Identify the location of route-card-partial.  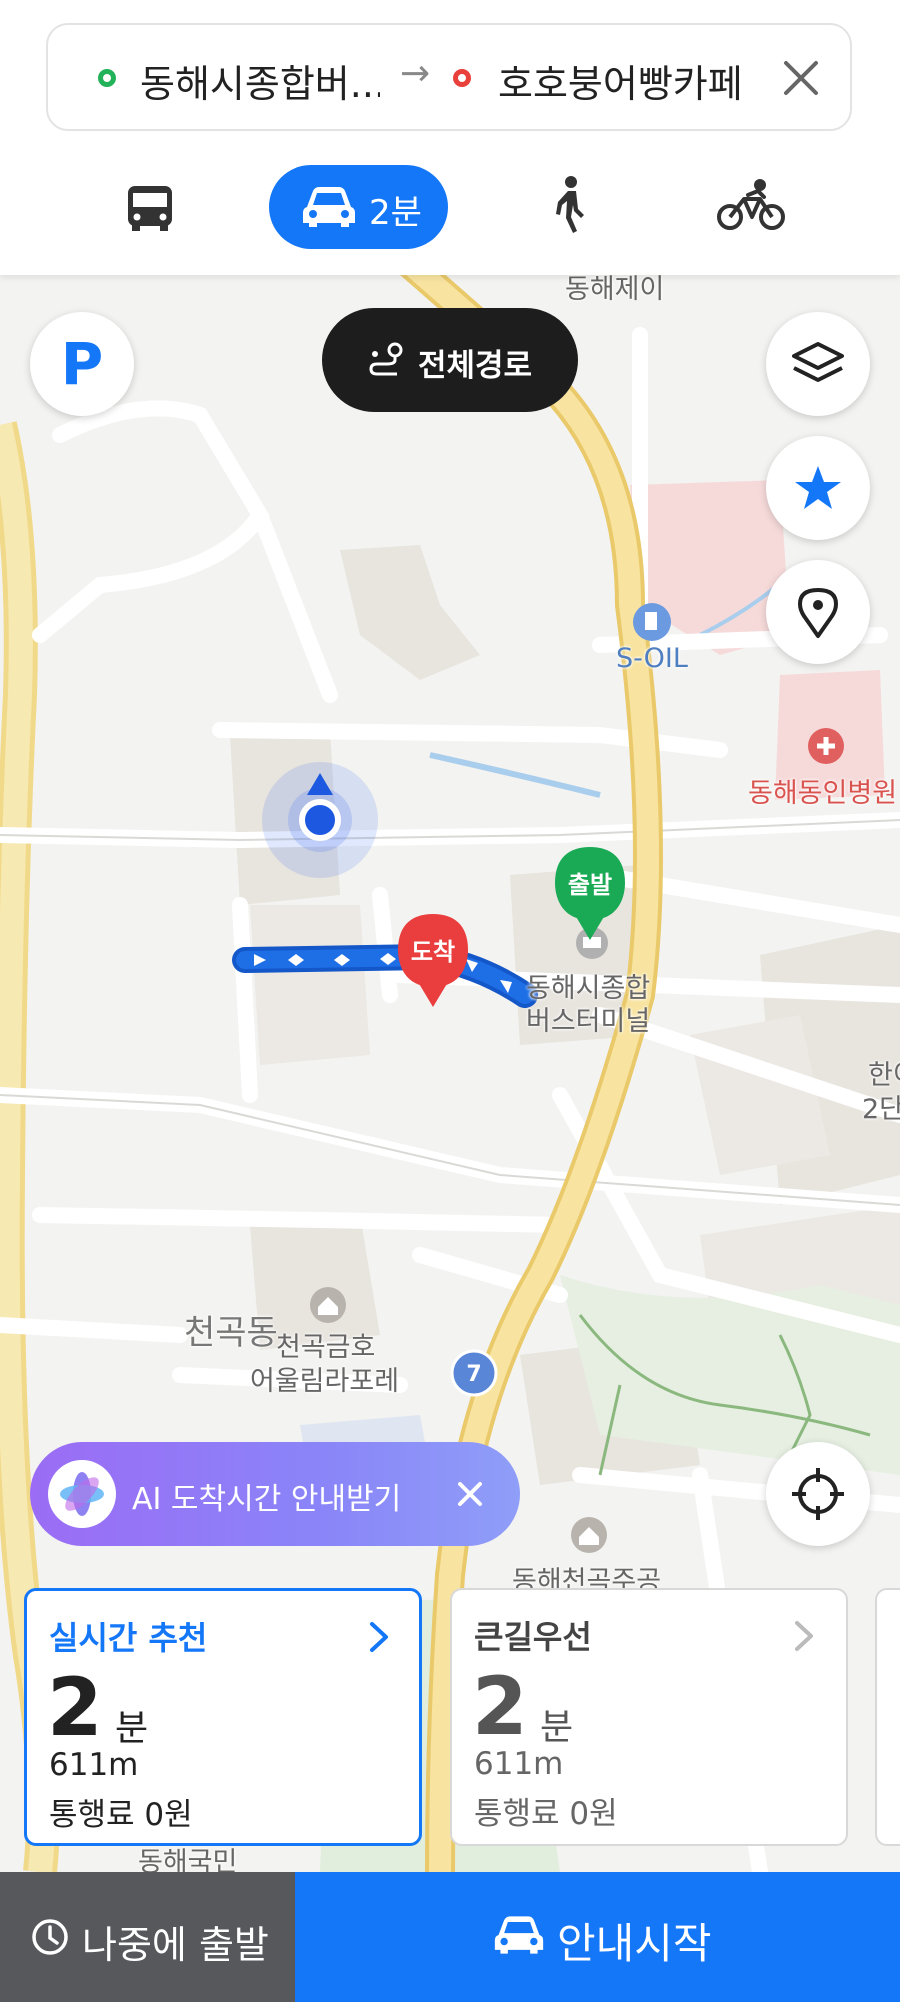
(887, 1717).